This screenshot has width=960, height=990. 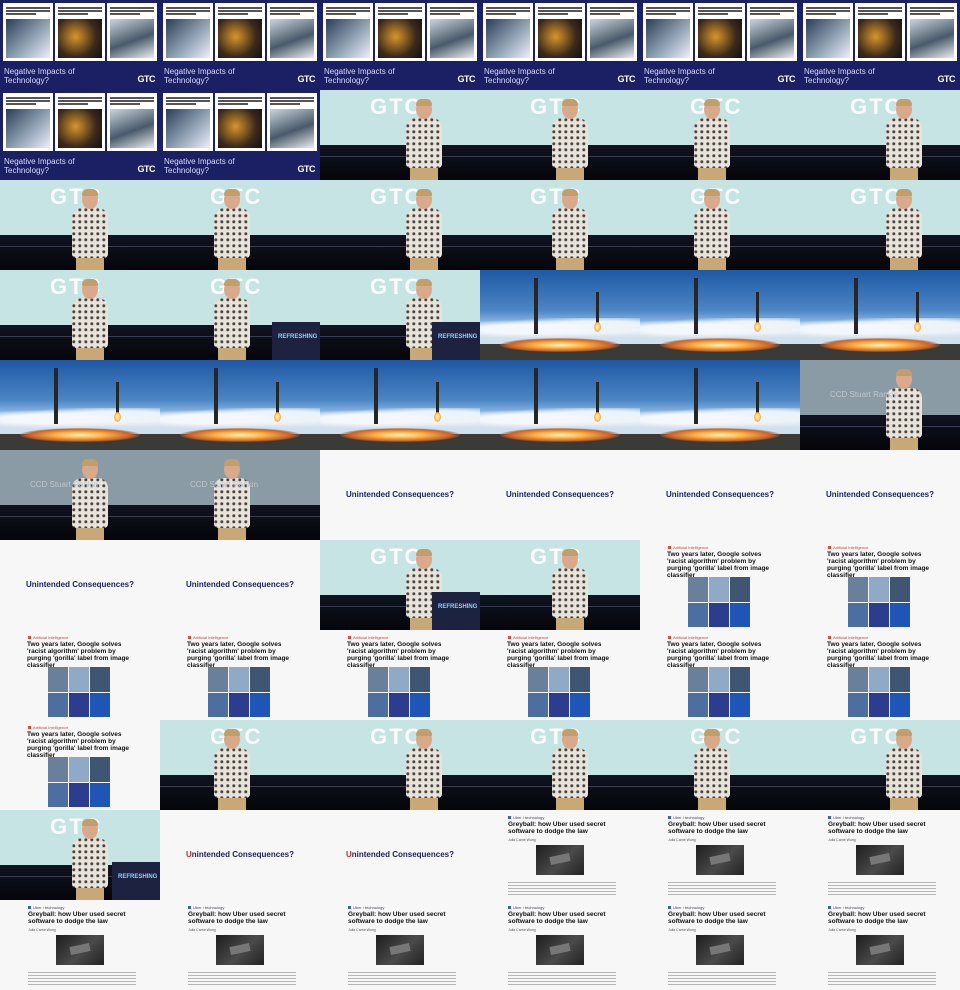 What do you see at coordinates (712, 173) in the screenshot?
I see `speaker-legs` at bounding box center [712, 173].